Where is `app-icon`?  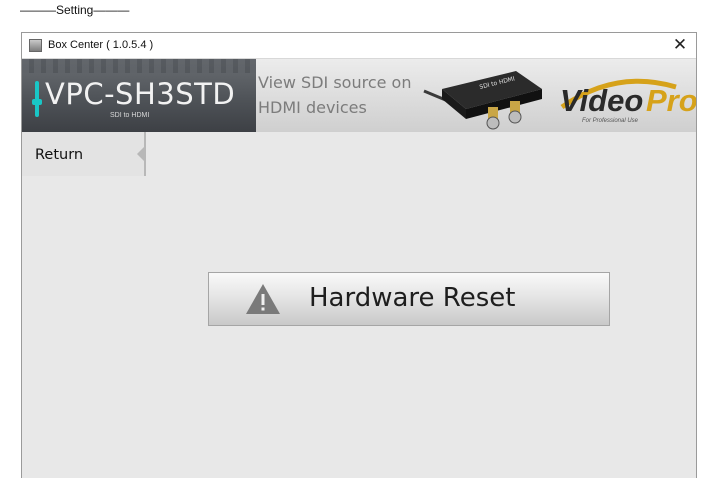
app-icon is located at coordinates (35, 45).